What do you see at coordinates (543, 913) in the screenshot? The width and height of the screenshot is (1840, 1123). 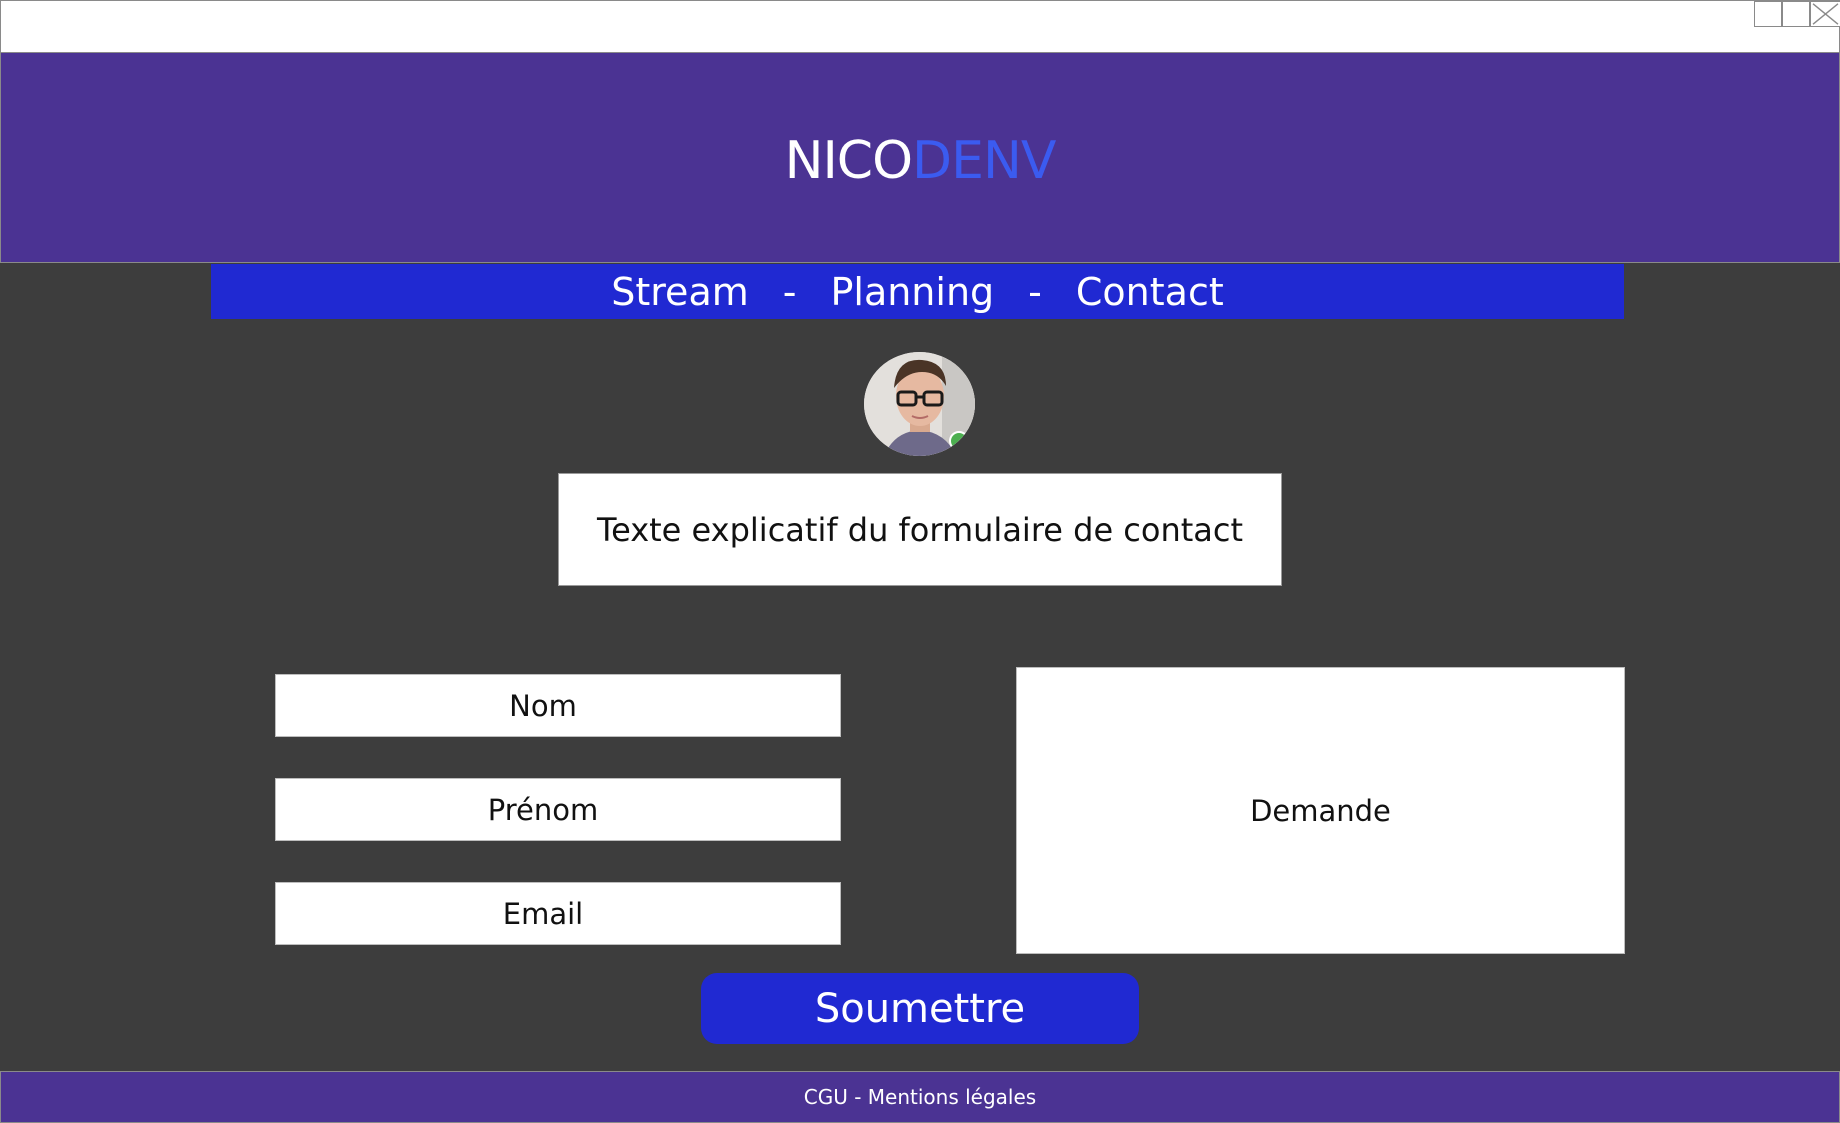 I see `email-placeholder: Email` at bounding box center [543, 913].